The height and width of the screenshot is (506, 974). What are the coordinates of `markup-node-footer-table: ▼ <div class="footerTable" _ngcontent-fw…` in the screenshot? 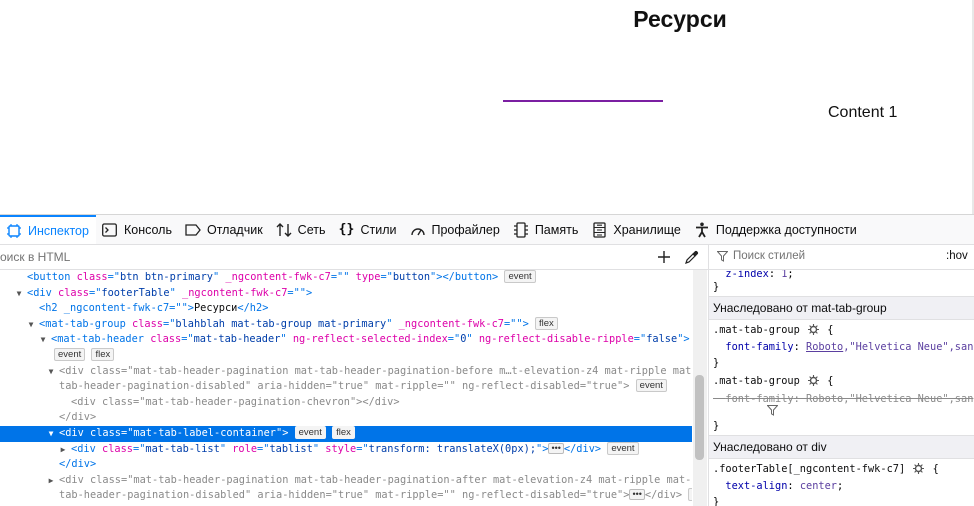 It's located at (346, 294).